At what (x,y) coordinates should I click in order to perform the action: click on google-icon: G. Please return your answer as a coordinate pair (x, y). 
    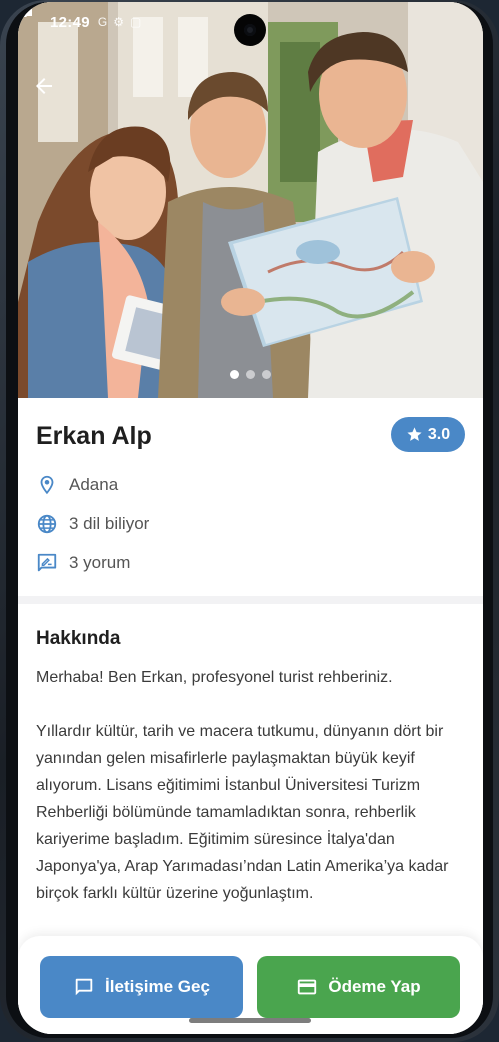
    Looking at the image, I should click on (102, 22).